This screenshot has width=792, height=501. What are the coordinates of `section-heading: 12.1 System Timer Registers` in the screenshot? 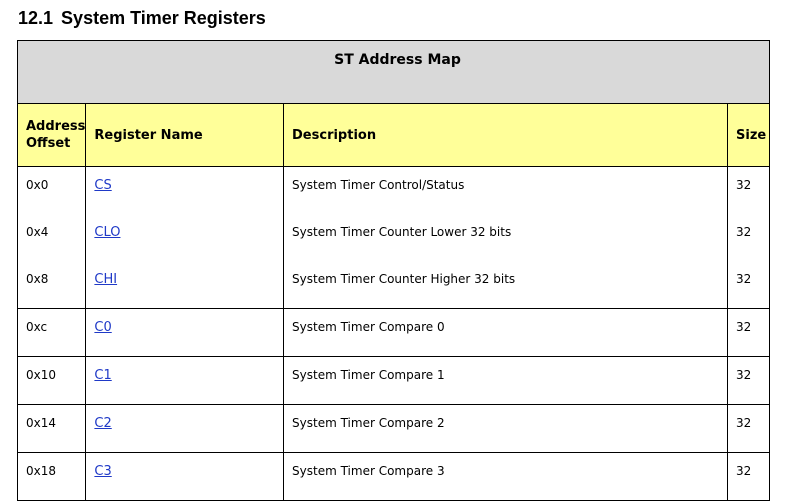 It's located at (142, 18).